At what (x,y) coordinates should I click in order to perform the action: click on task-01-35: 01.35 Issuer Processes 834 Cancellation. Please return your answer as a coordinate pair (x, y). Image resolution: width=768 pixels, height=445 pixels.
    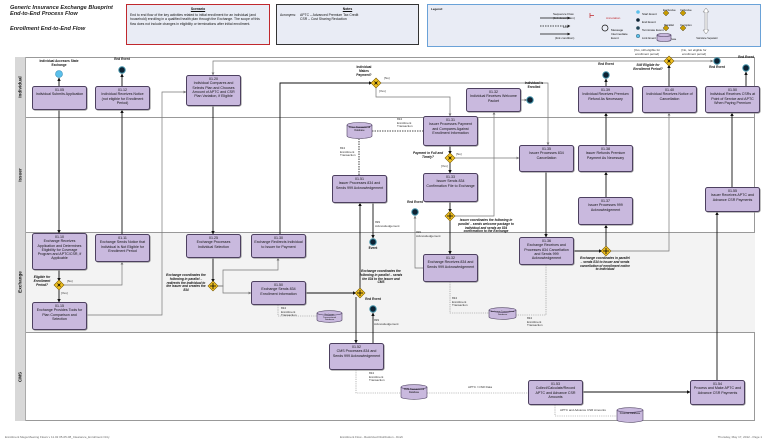
    Looking at the image, I should click on (546, 158).